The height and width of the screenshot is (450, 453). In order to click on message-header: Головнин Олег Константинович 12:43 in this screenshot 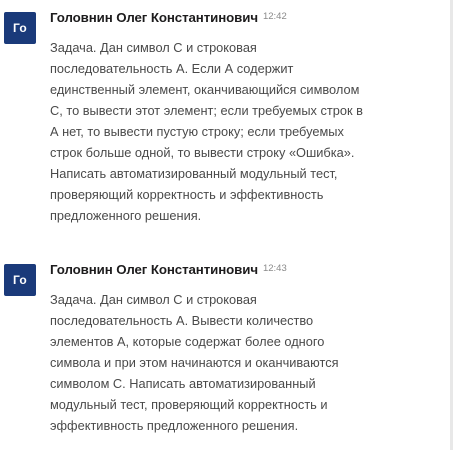, I will do `click(168, 270)`.